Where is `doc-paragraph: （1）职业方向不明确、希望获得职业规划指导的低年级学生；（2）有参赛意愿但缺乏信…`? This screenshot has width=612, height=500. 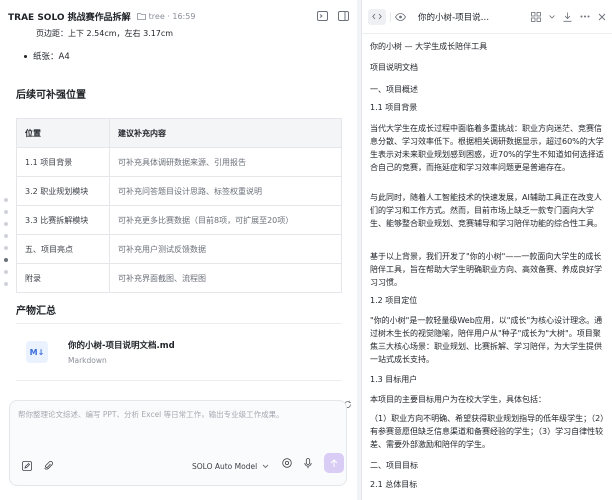
doc-paragraph: （1）职业方向不明确、希望获得职业规划指导的低年级学生；（2）有参赛意愿但缺乏信… is located at coordinates (487, 431).